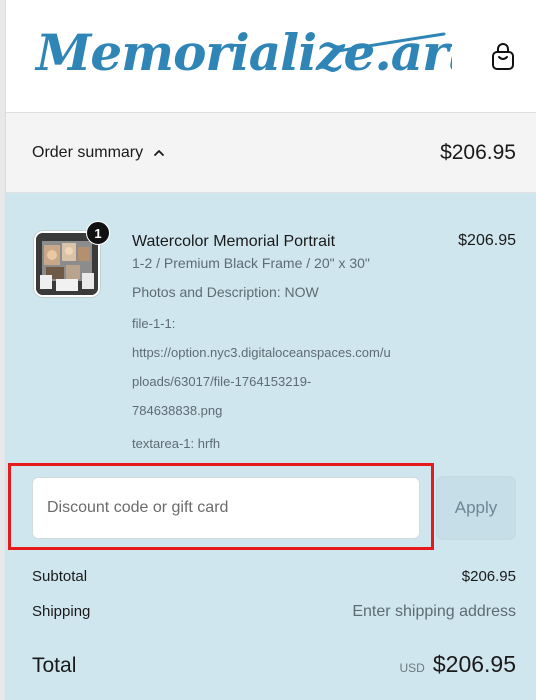 This screenshot has width=536, height=700. I want to click on quantity-badge: 1, so click(98, 233).